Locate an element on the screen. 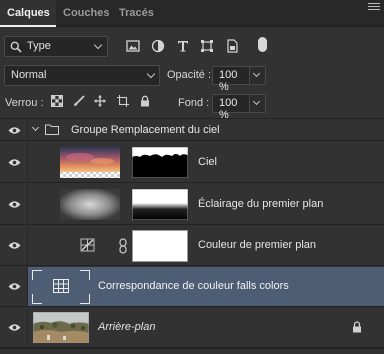 The height and width of the screenshot is (354, 384). layer-row-couleur-premier-plan: Couleur de premier plan is located at coordinates (192, 246).